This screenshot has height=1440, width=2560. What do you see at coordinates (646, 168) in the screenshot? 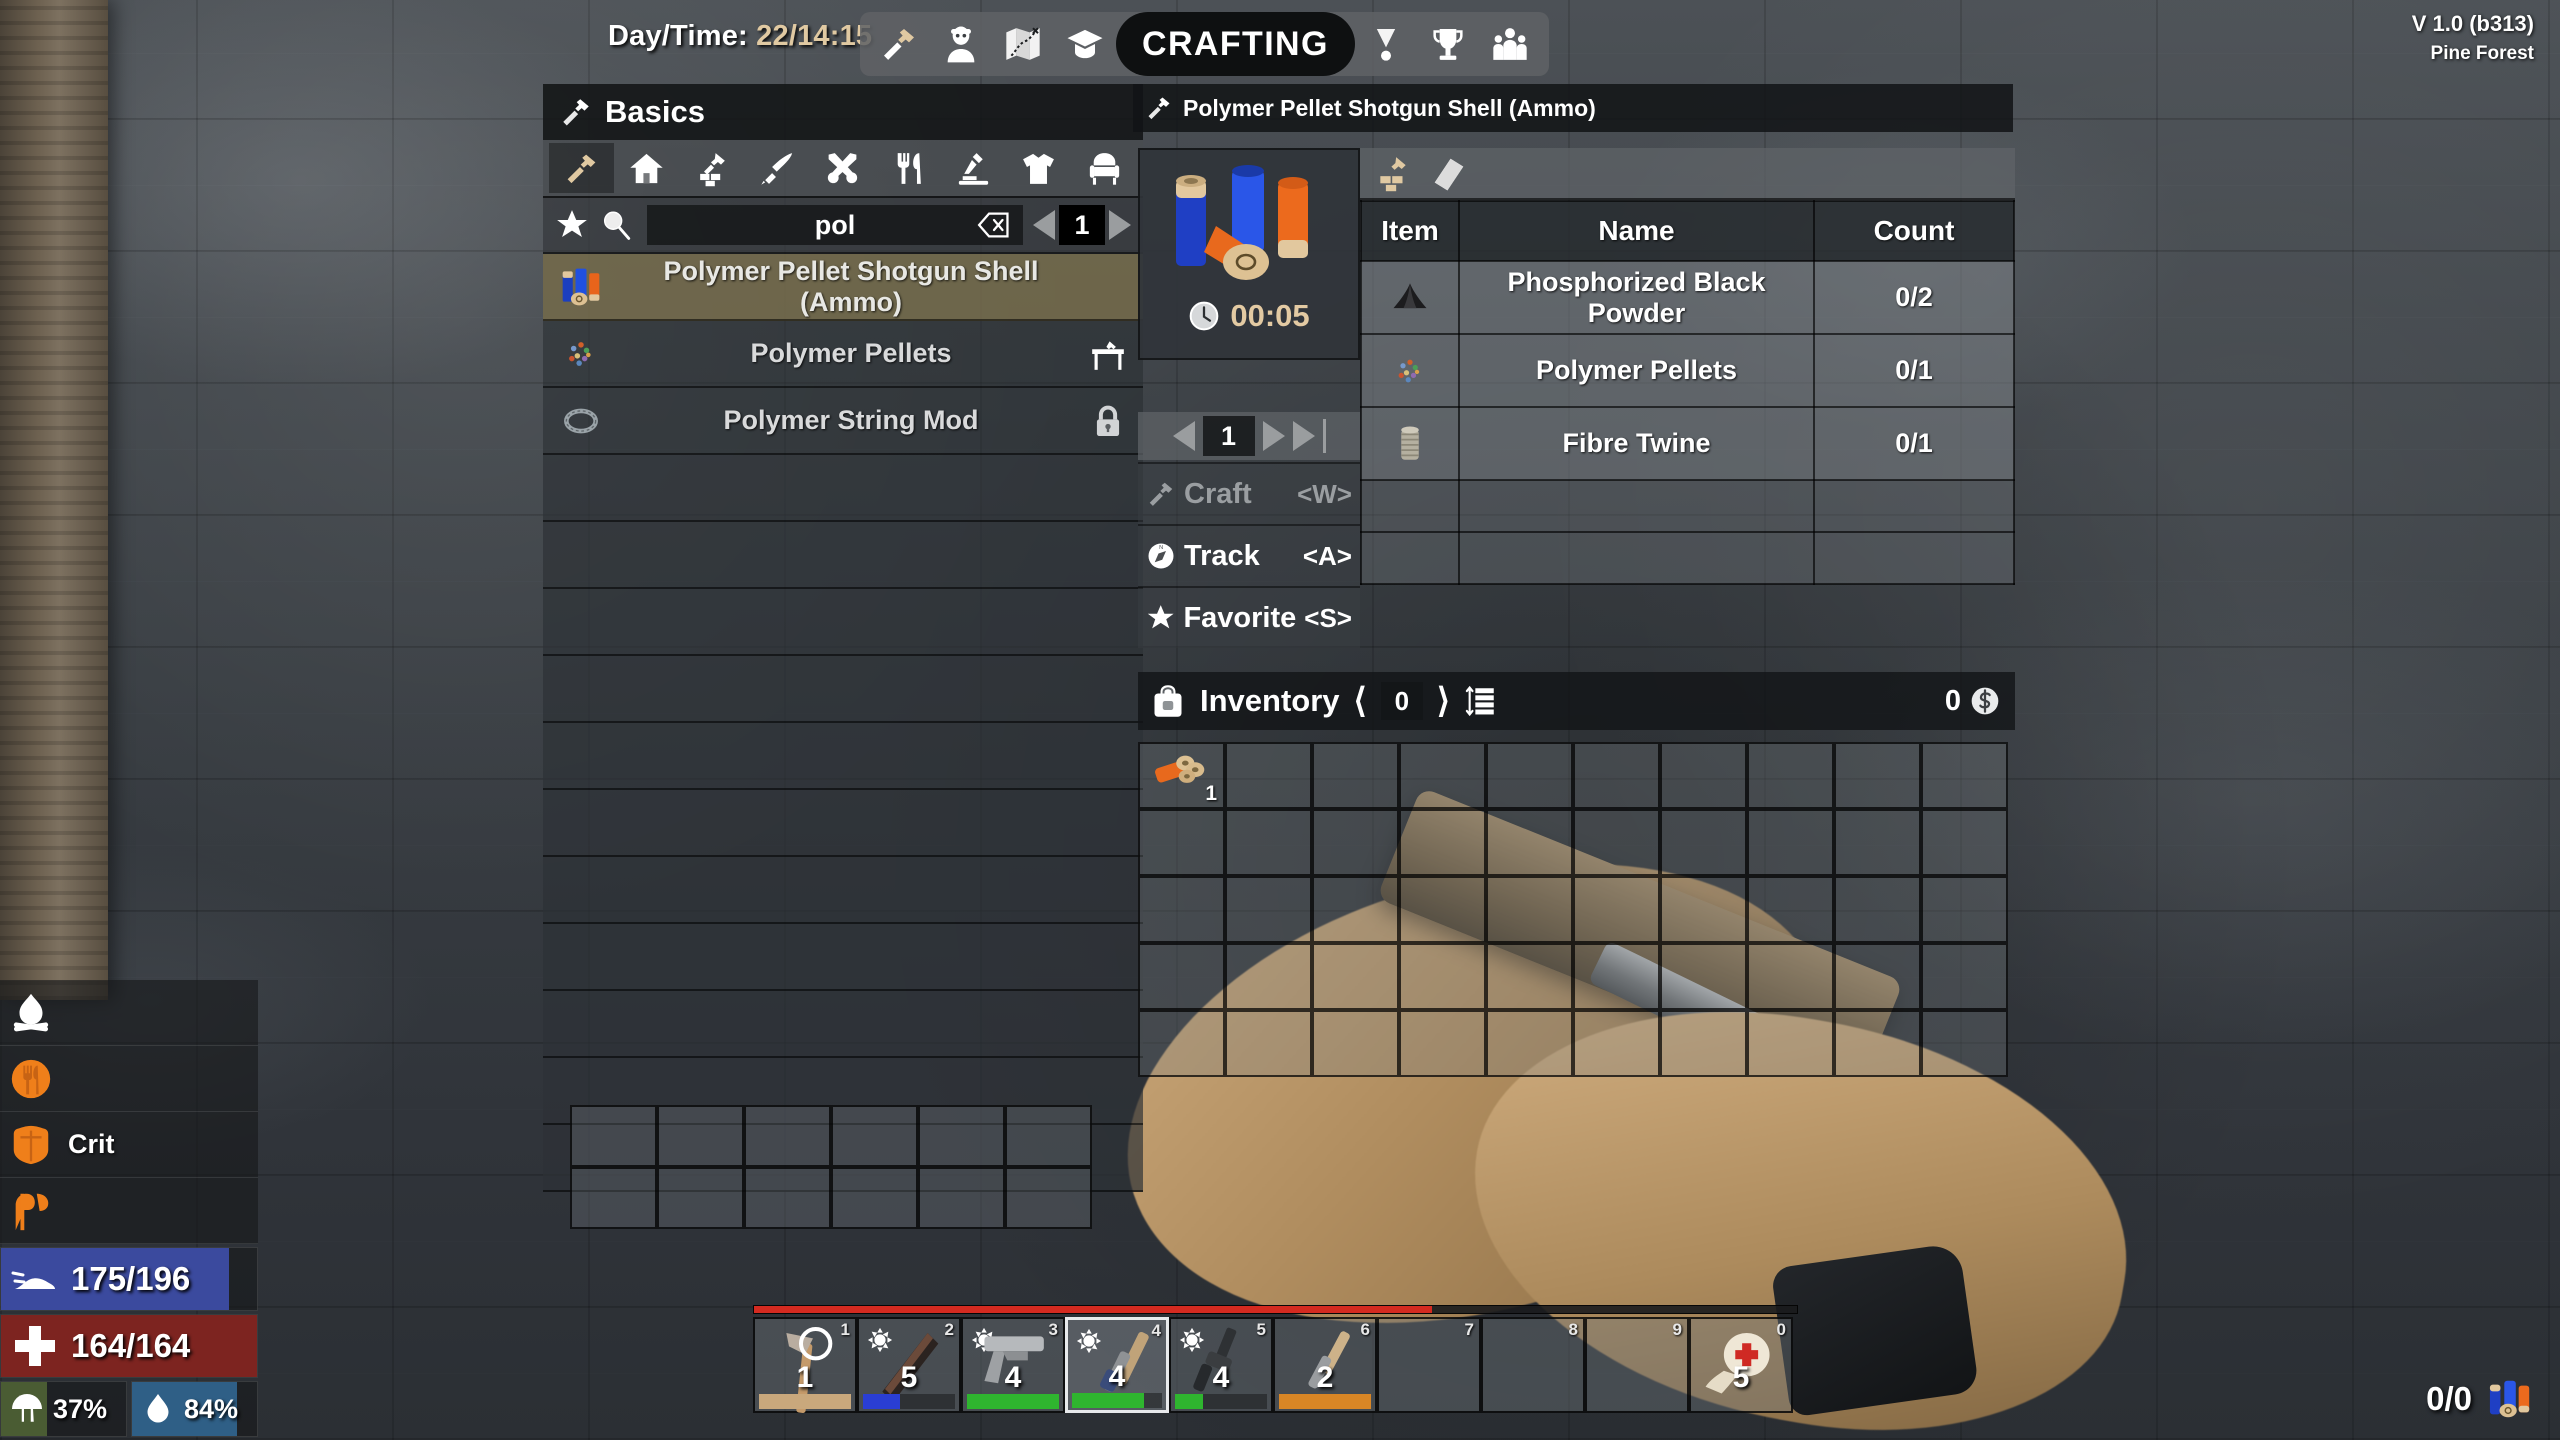
I see `category-tab-home` at bounding box center [646, 168].